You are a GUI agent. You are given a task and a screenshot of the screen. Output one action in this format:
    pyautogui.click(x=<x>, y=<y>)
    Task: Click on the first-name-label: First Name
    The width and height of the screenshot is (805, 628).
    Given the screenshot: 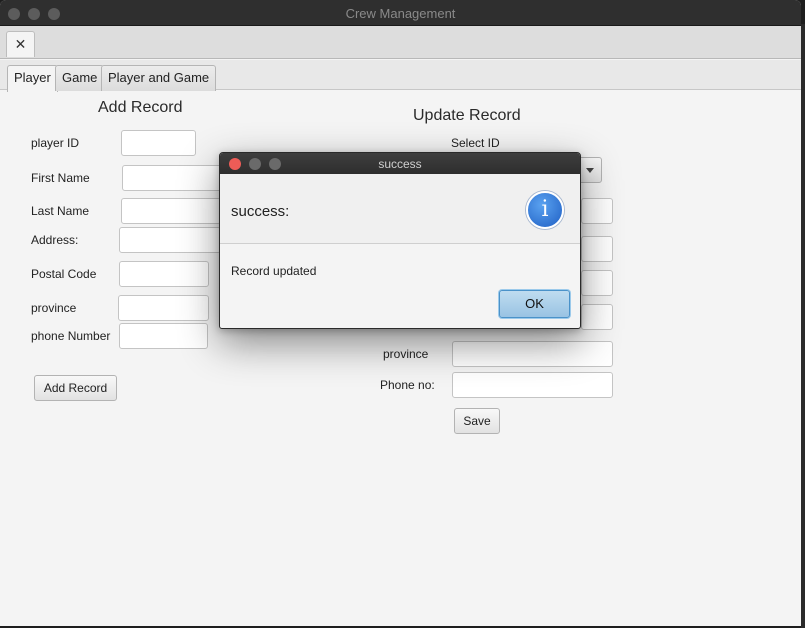 What is the action you would take?
    pyautogui.click(x=60, y=178)
    